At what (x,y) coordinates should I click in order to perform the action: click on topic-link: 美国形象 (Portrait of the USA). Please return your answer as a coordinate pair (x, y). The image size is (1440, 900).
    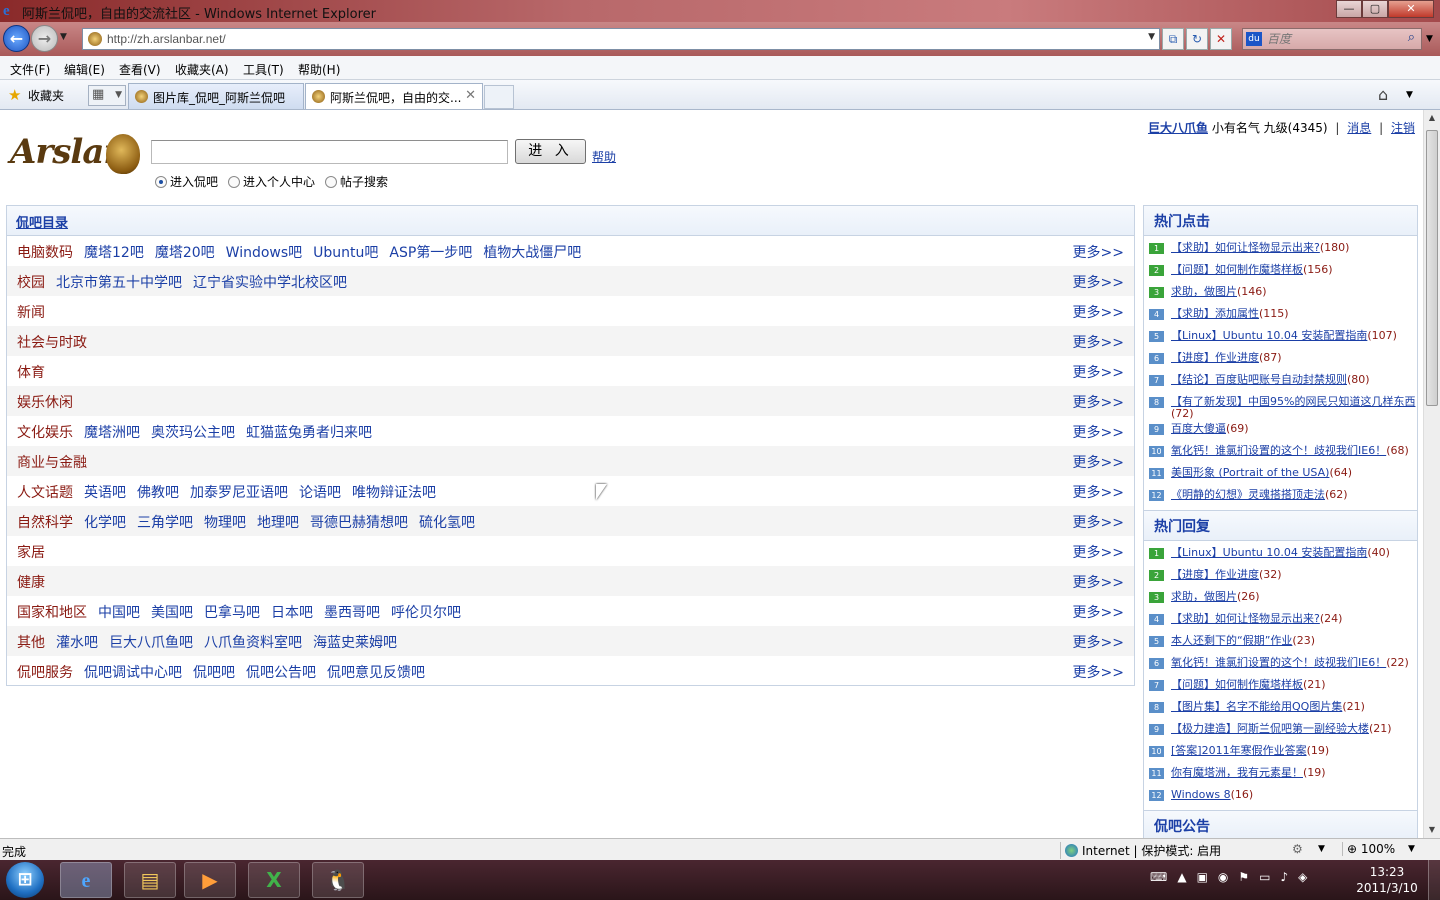
    Looking at the image, I should click on (1250, 472).